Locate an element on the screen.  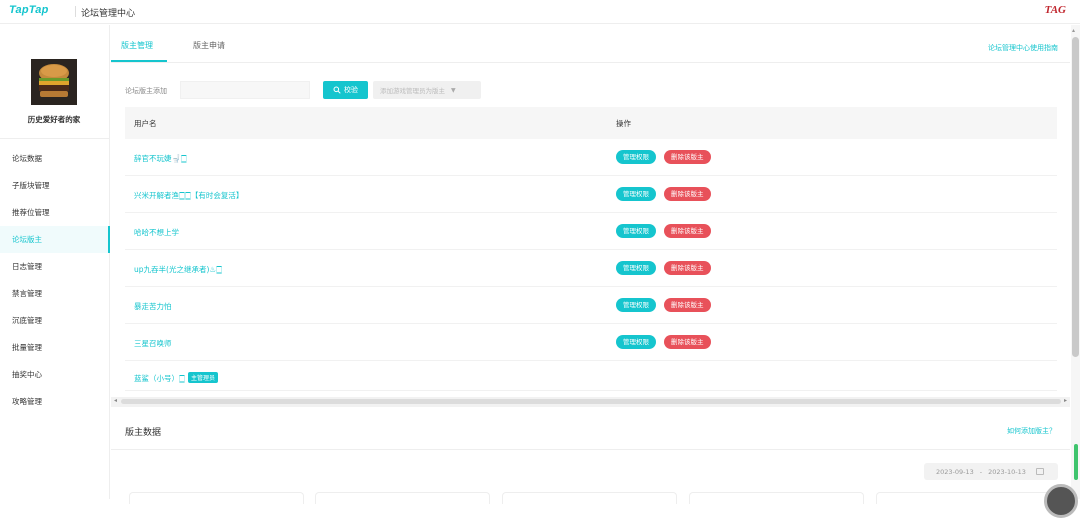
scroll-up-icon: ▴ is located at coordinates (1073, 30).